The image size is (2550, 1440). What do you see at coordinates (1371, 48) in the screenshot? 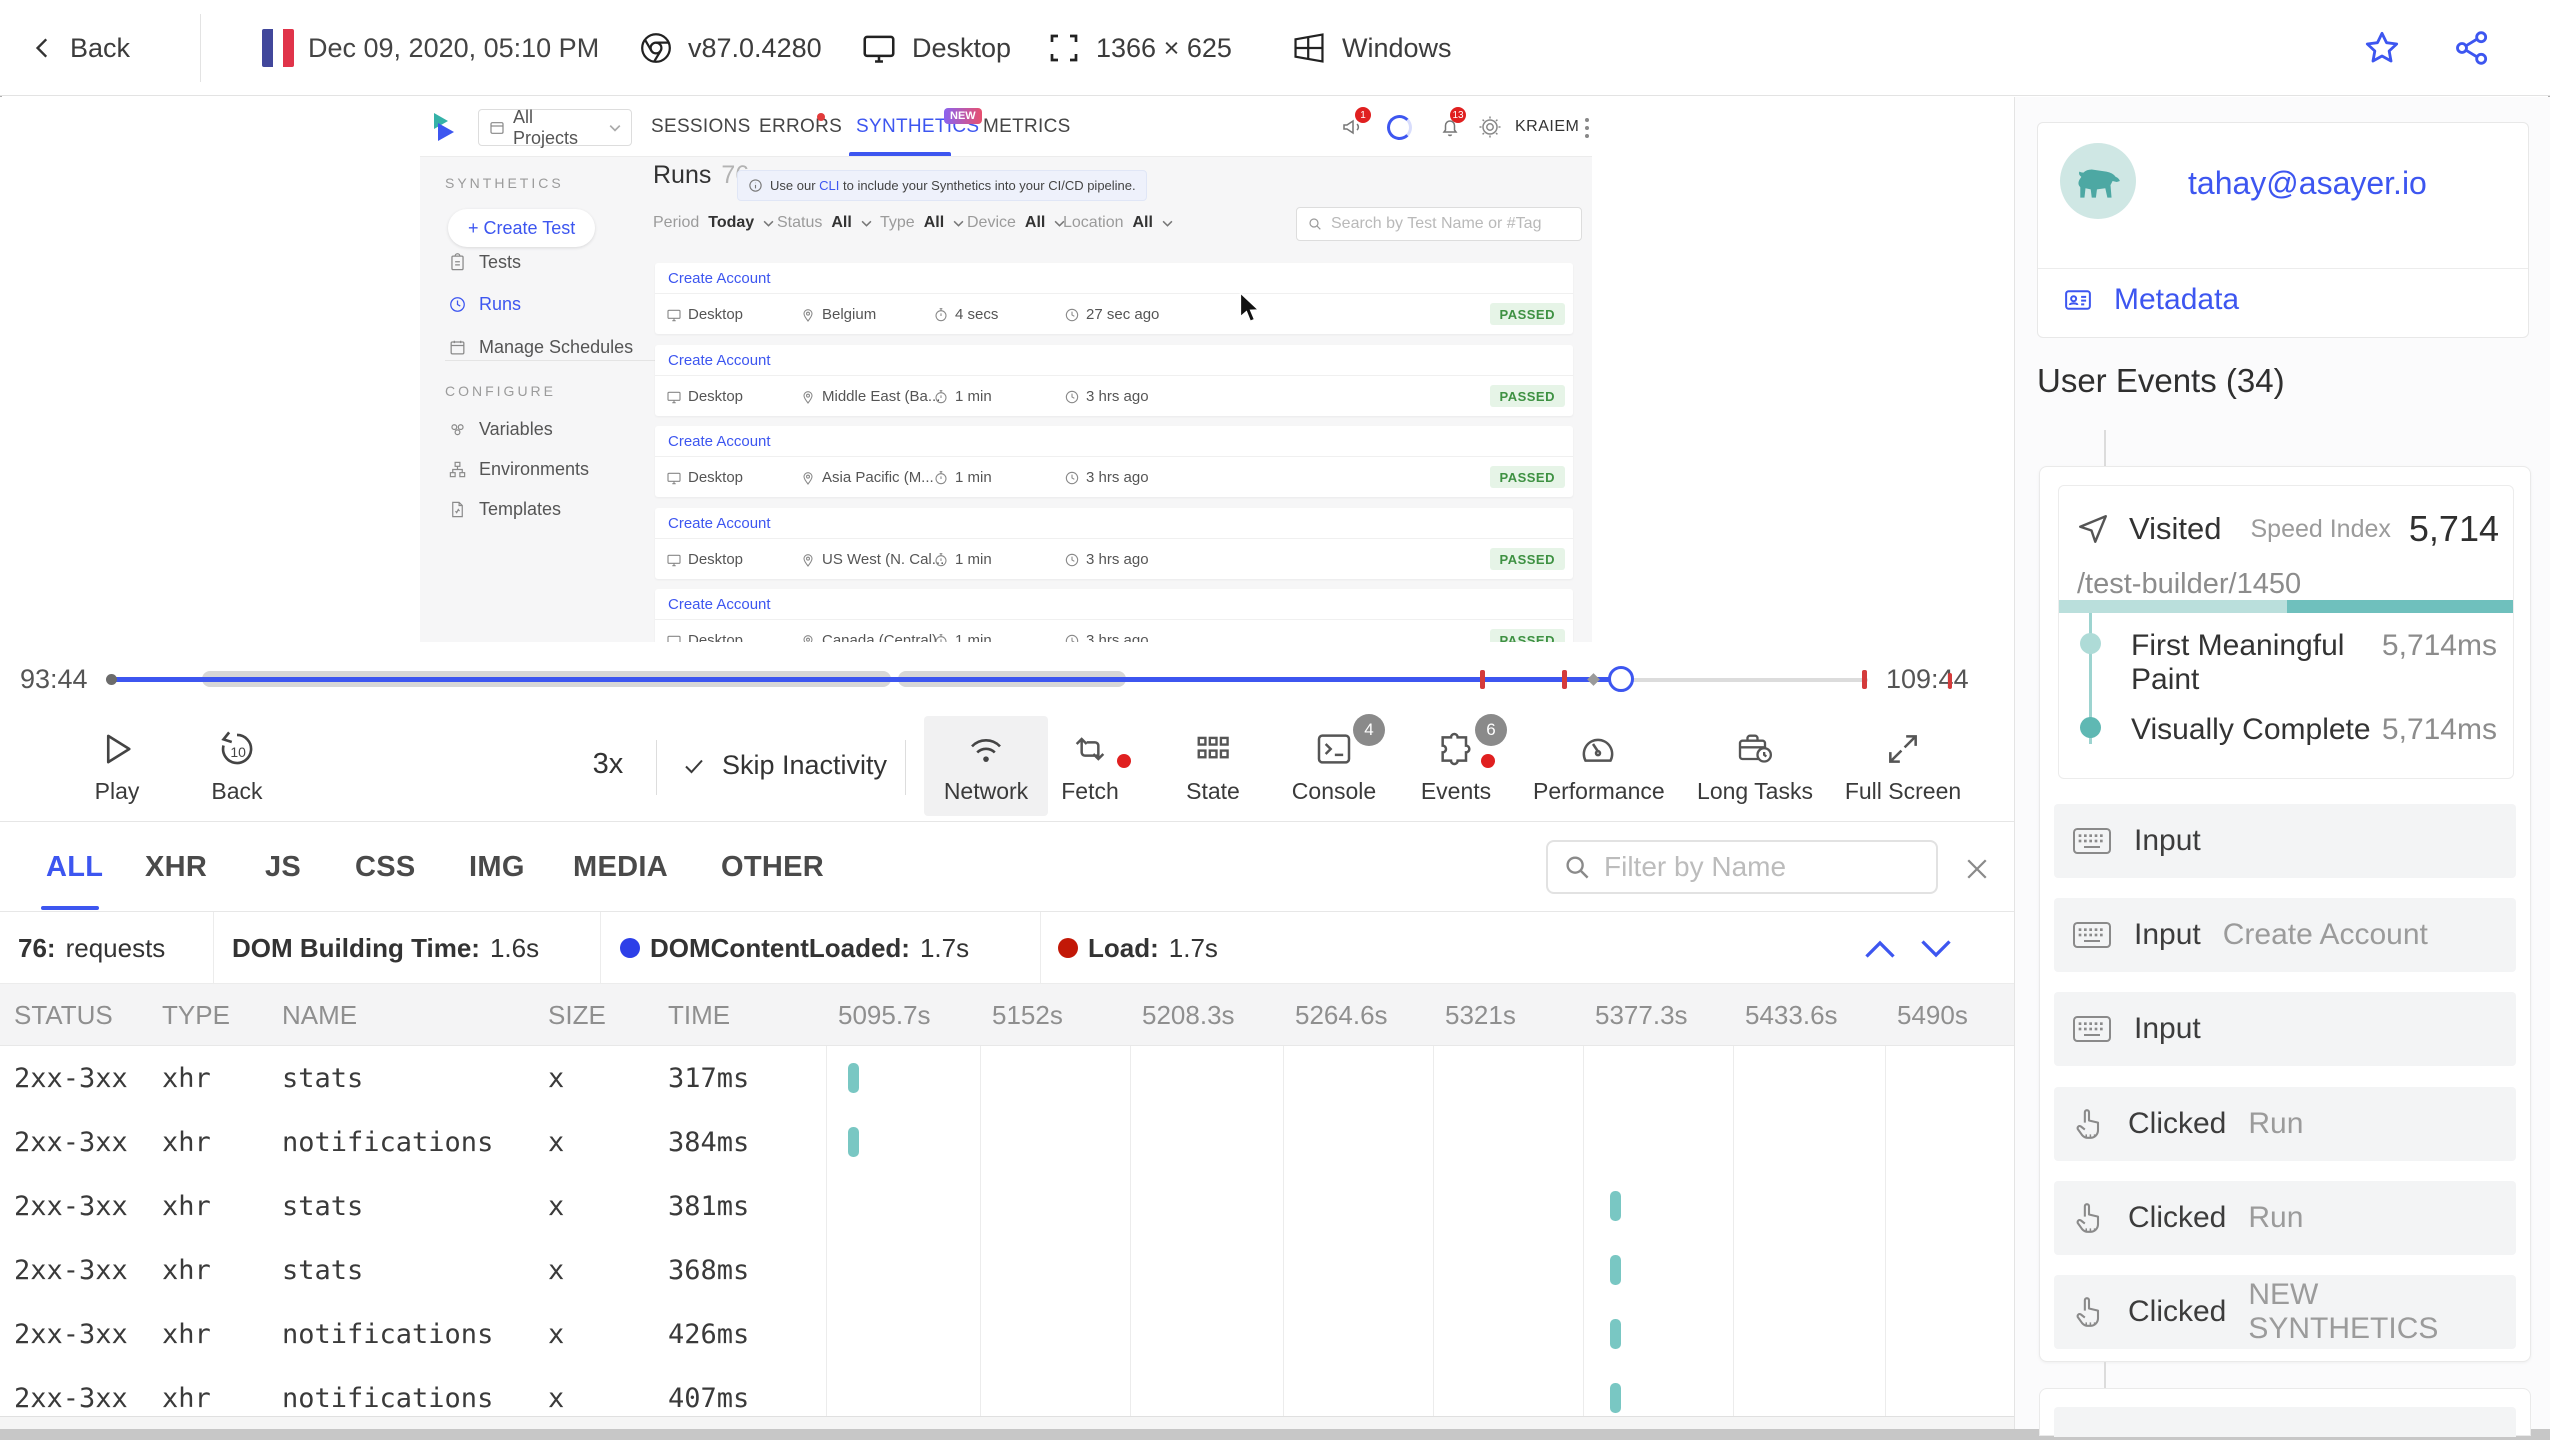
I see `os-info: Windows` at bounding box center [1371, 48].